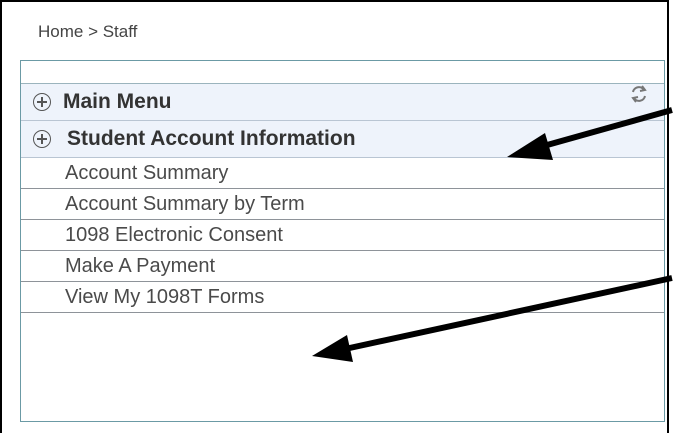  What do you see at coordinates (211, 138) in the screenshot?
I see `student-account-label: Student Account Information` at bounding box center [211, 138].